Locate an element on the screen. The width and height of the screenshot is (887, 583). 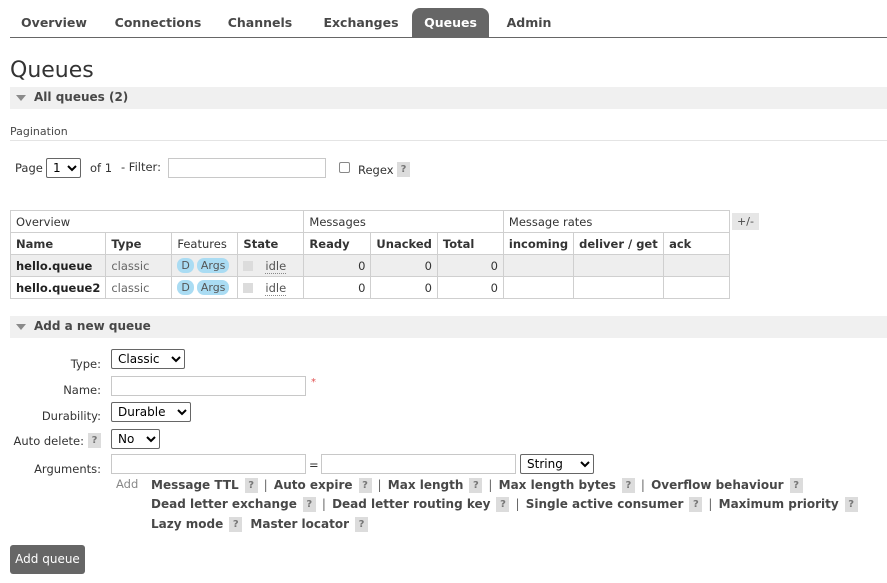
column-header-ack: ack is located at coordinates (697, 243).